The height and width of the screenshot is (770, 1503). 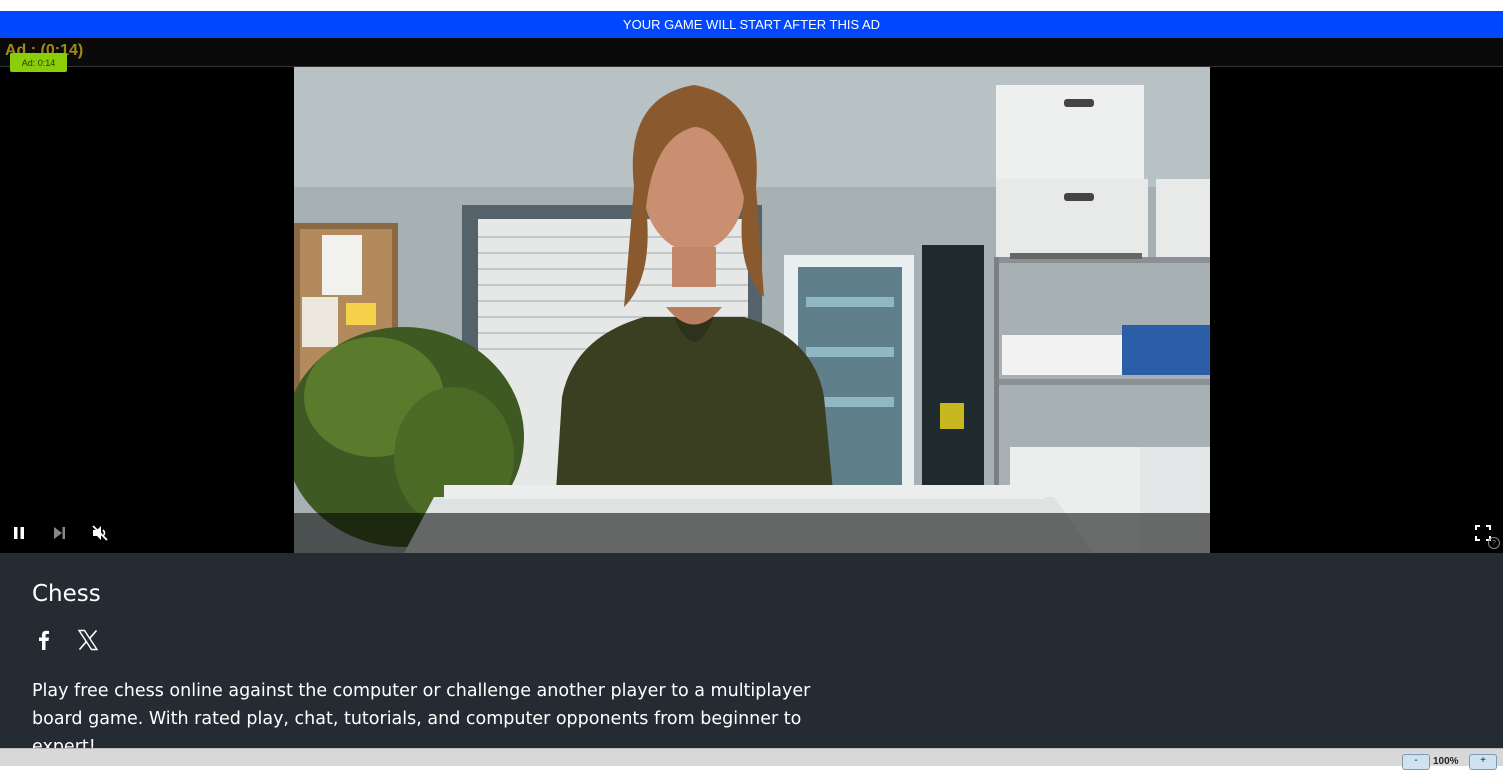 I want to click on facebook-icon, so click(x=44, y=640).